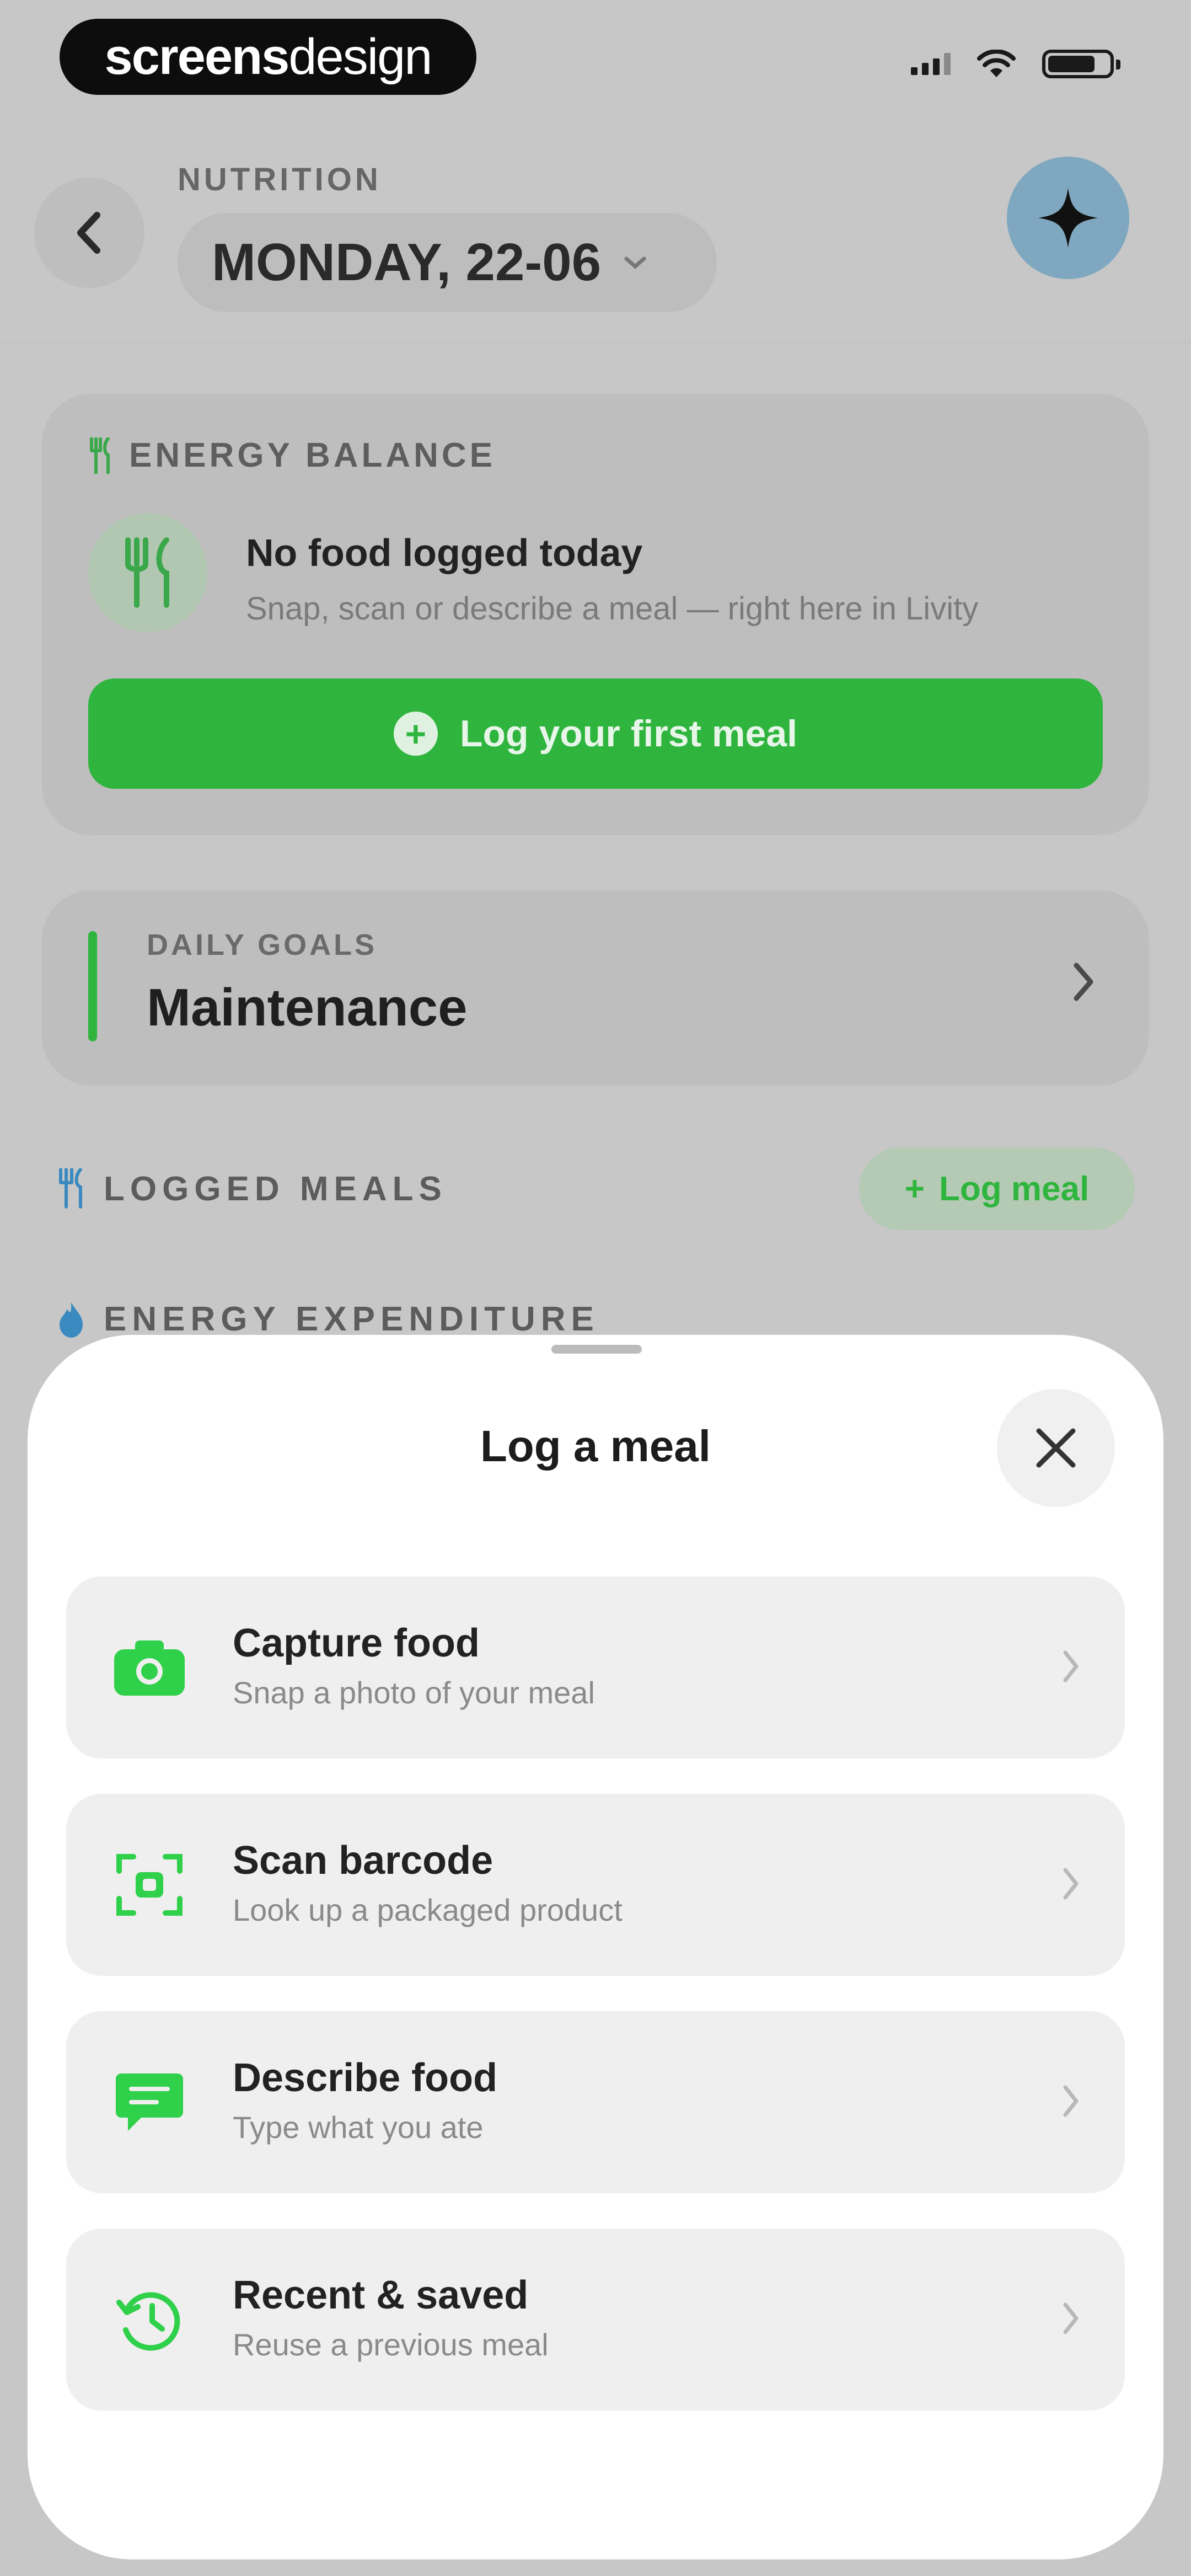 Image resolution: width=1191 pixels, height=2576 pixels. Describe the element at coordinates (914, 1188) in the screenshot. I see `plus-icon: +` at that location.